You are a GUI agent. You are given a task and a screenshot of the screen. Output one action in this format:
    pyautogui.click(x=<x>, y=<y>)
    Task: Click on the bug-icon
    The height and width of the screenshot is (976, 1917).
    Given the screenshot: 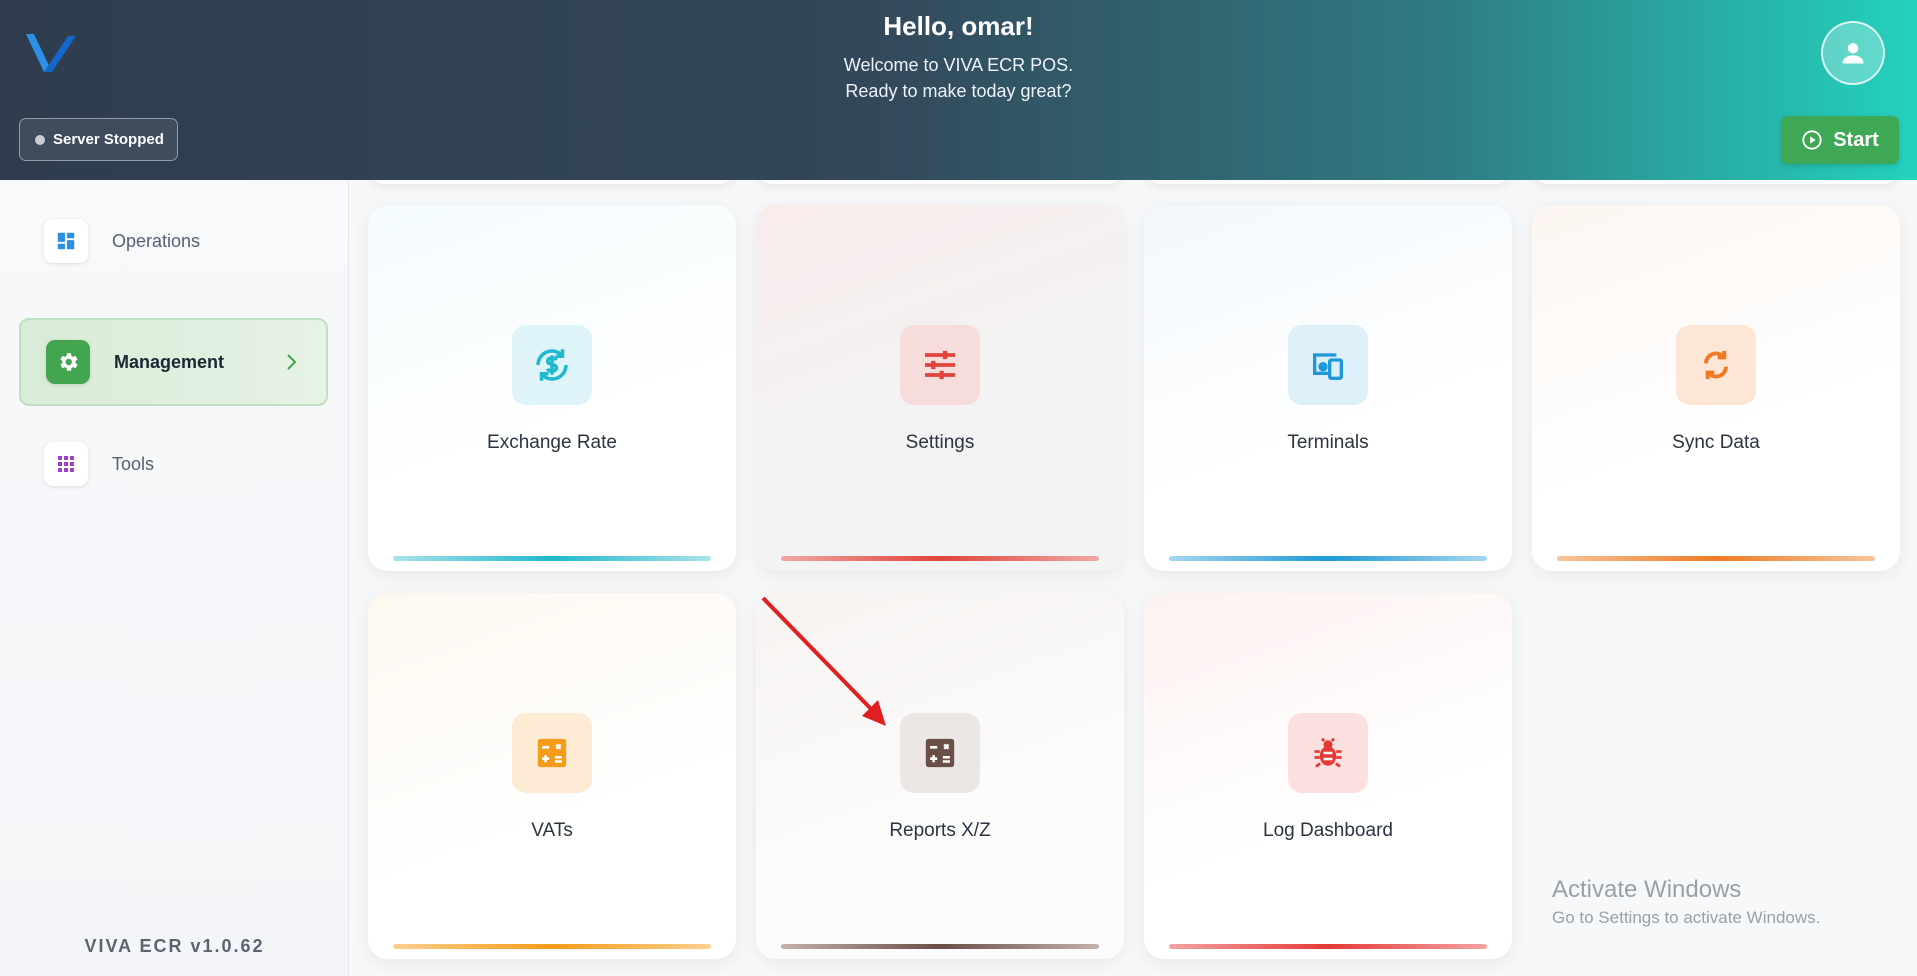 What is the action you would take?
    pyautogui.click(x=1328, y=752)
    